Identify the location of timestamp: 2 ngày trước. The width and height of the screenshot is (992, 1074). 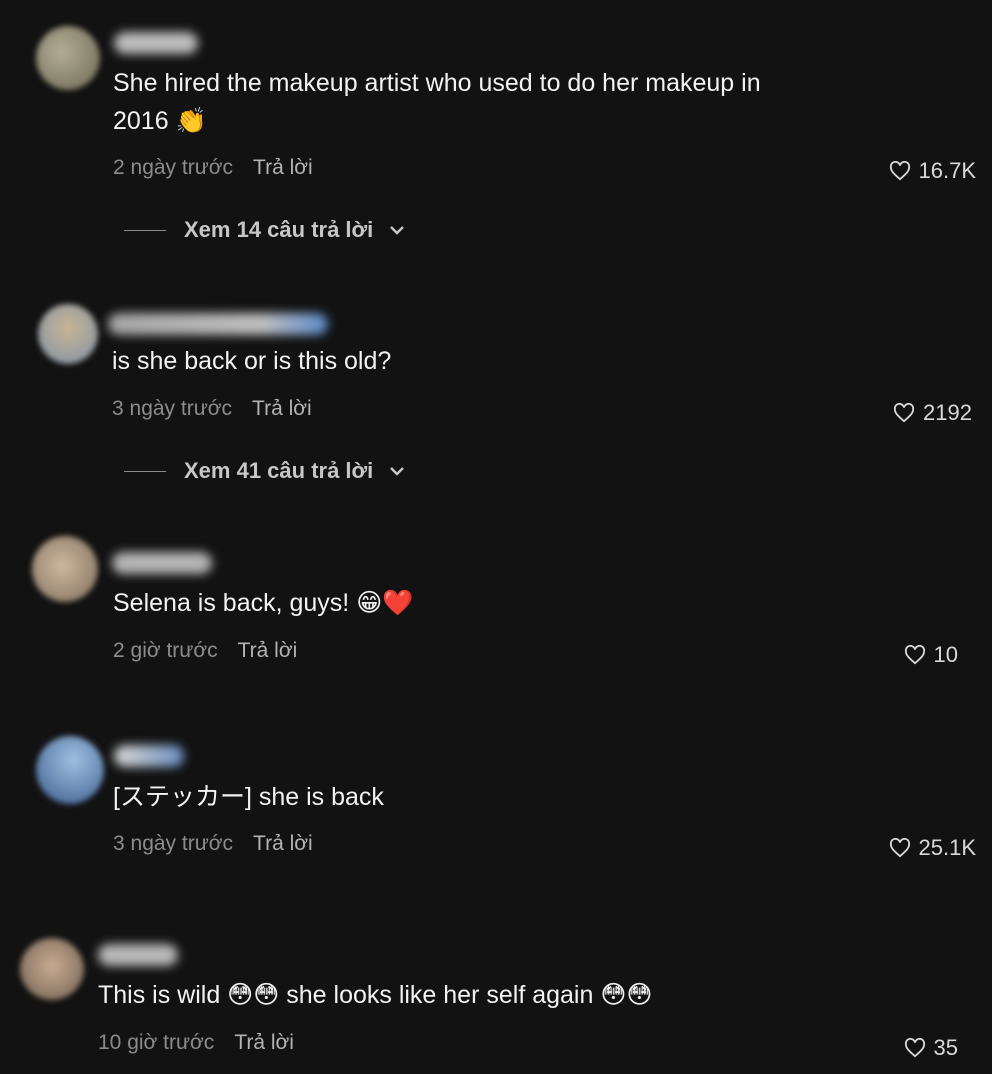
(173, 167).